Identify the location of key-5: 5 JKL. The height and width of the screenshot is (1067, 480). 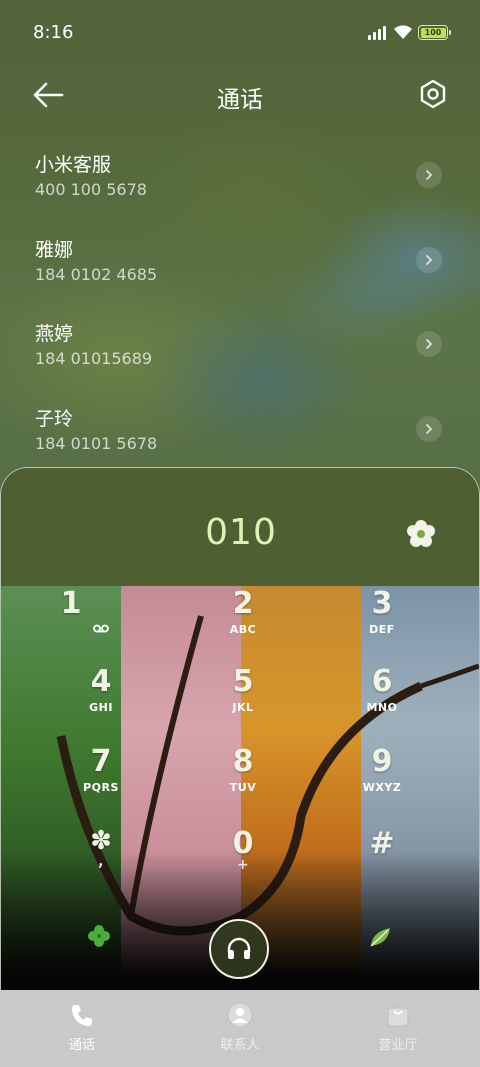
(243, 704).